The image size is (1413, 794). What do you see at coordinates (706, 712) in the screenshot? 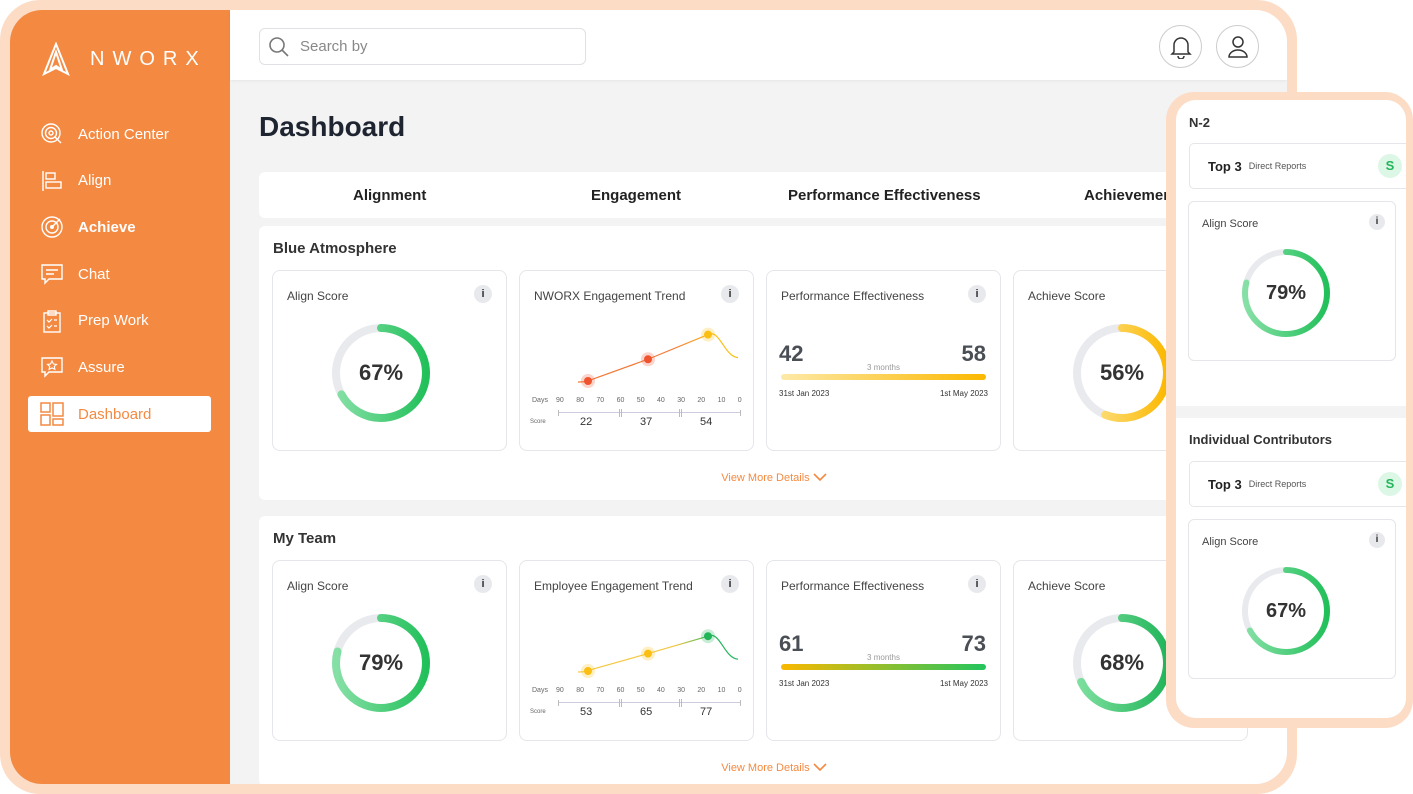
I see `score-value: 77` at bounding box center [706, 712].